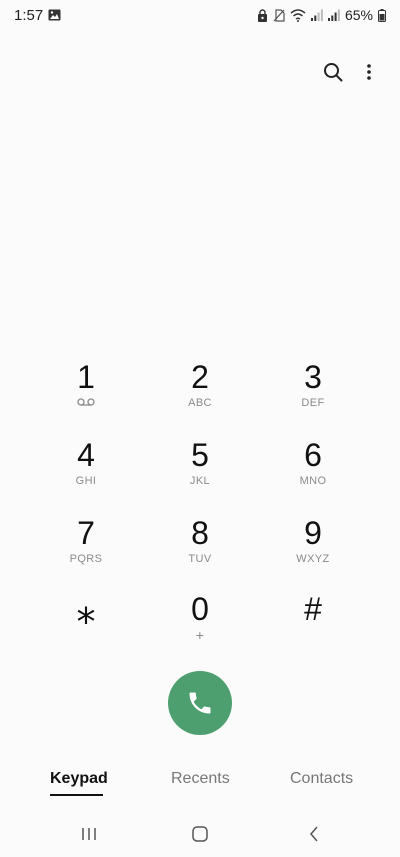  I want to click on key-7: 7 PQRS, so click(86, 547).